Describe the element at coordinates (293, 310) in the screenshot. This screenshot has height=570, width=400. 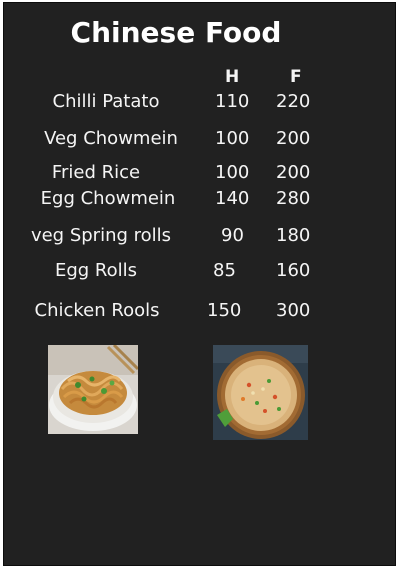
I see `menu-item-price-full: 300` at that location.